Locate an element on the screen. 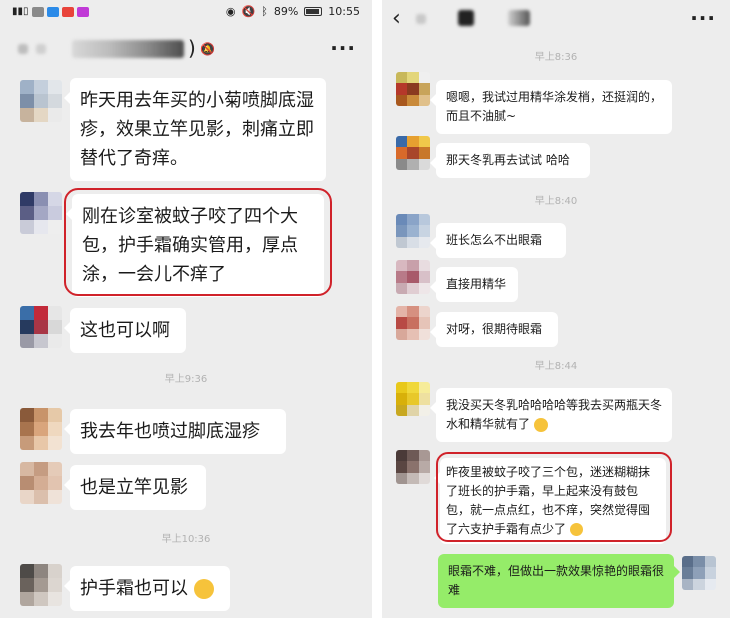 The height and width of the screenshot is (618, 730). status-time: 10:55 is located at coordinates (344, 11).